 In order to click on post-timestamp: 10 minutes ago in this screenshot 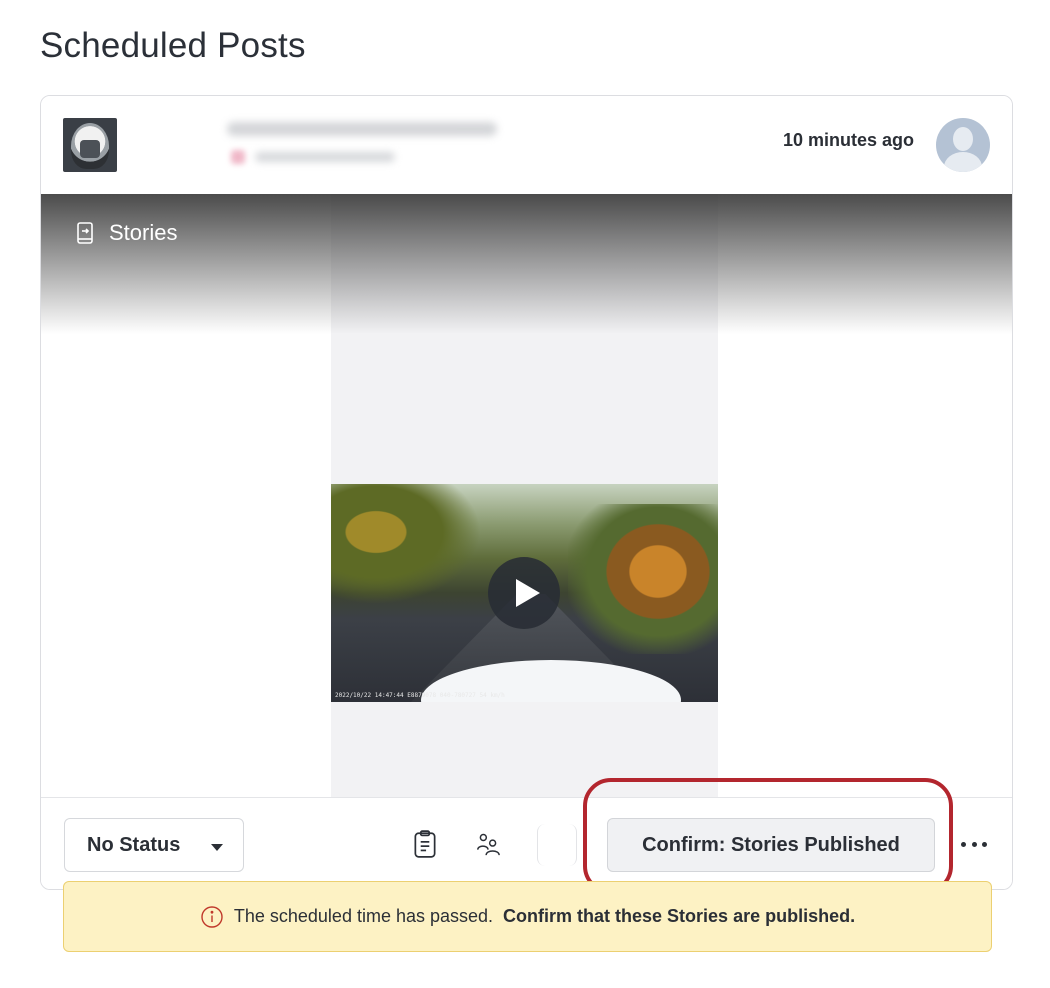, I will do `click(848, 140)`.